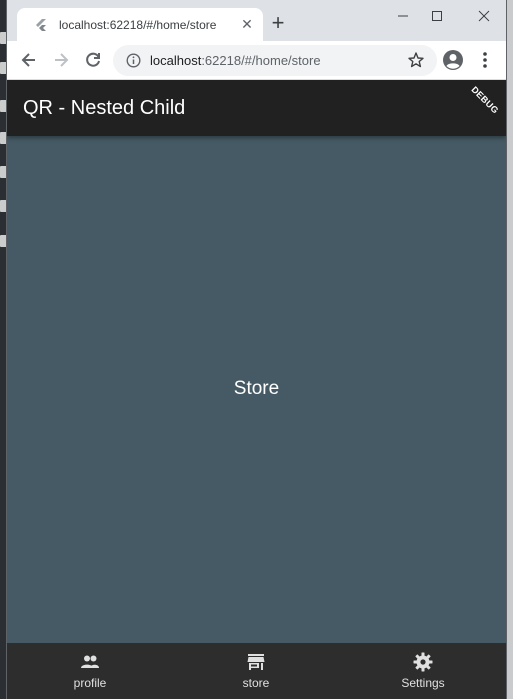  What do you see at coordinates (104, 108) in the screenshot?
I see `page-title: QR - Nested Child` at bounding box center [104, 108].